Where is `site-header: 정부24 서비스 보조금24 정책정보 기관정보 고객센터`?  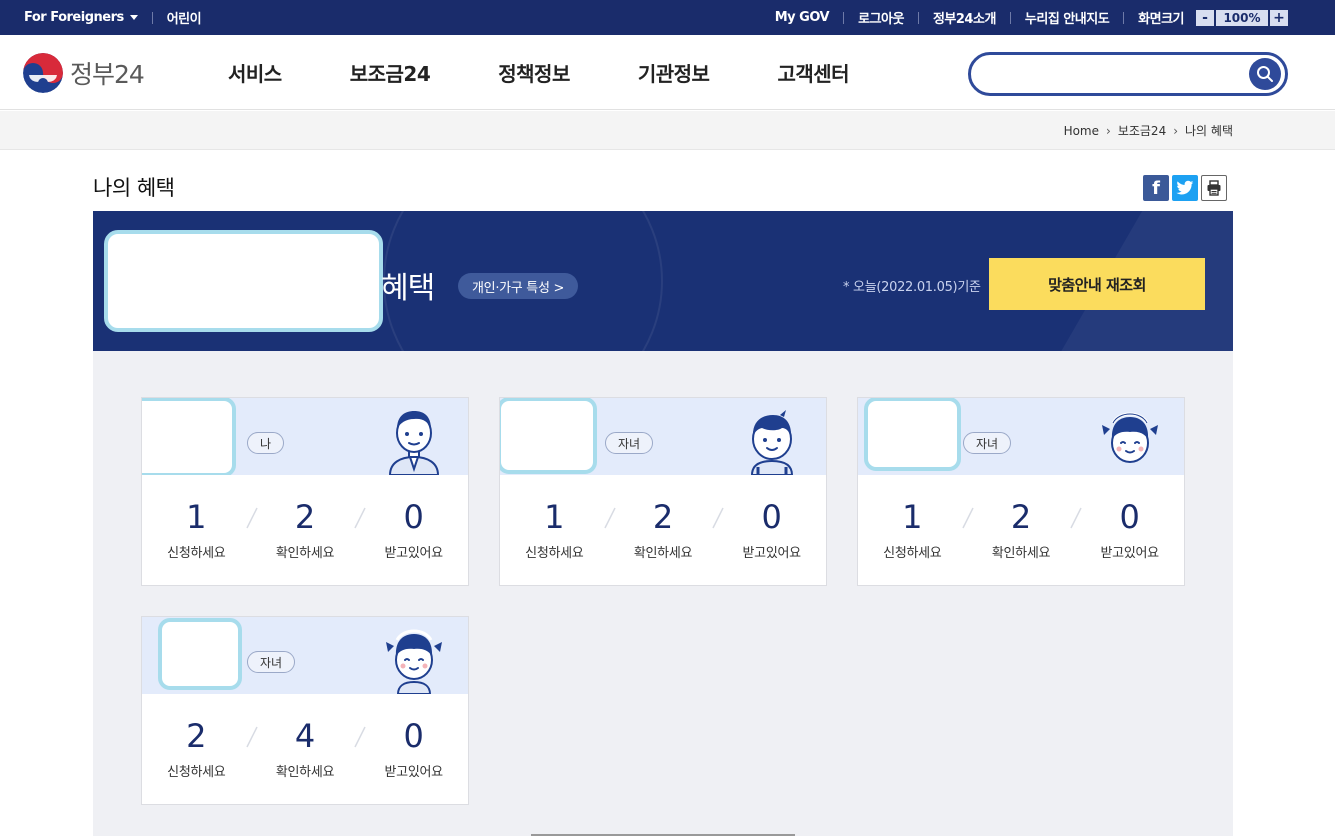
site-header: 정부24 서비스 보조금24 정책정보 기관정보 고객센터 is located at coordinates (667, 72).